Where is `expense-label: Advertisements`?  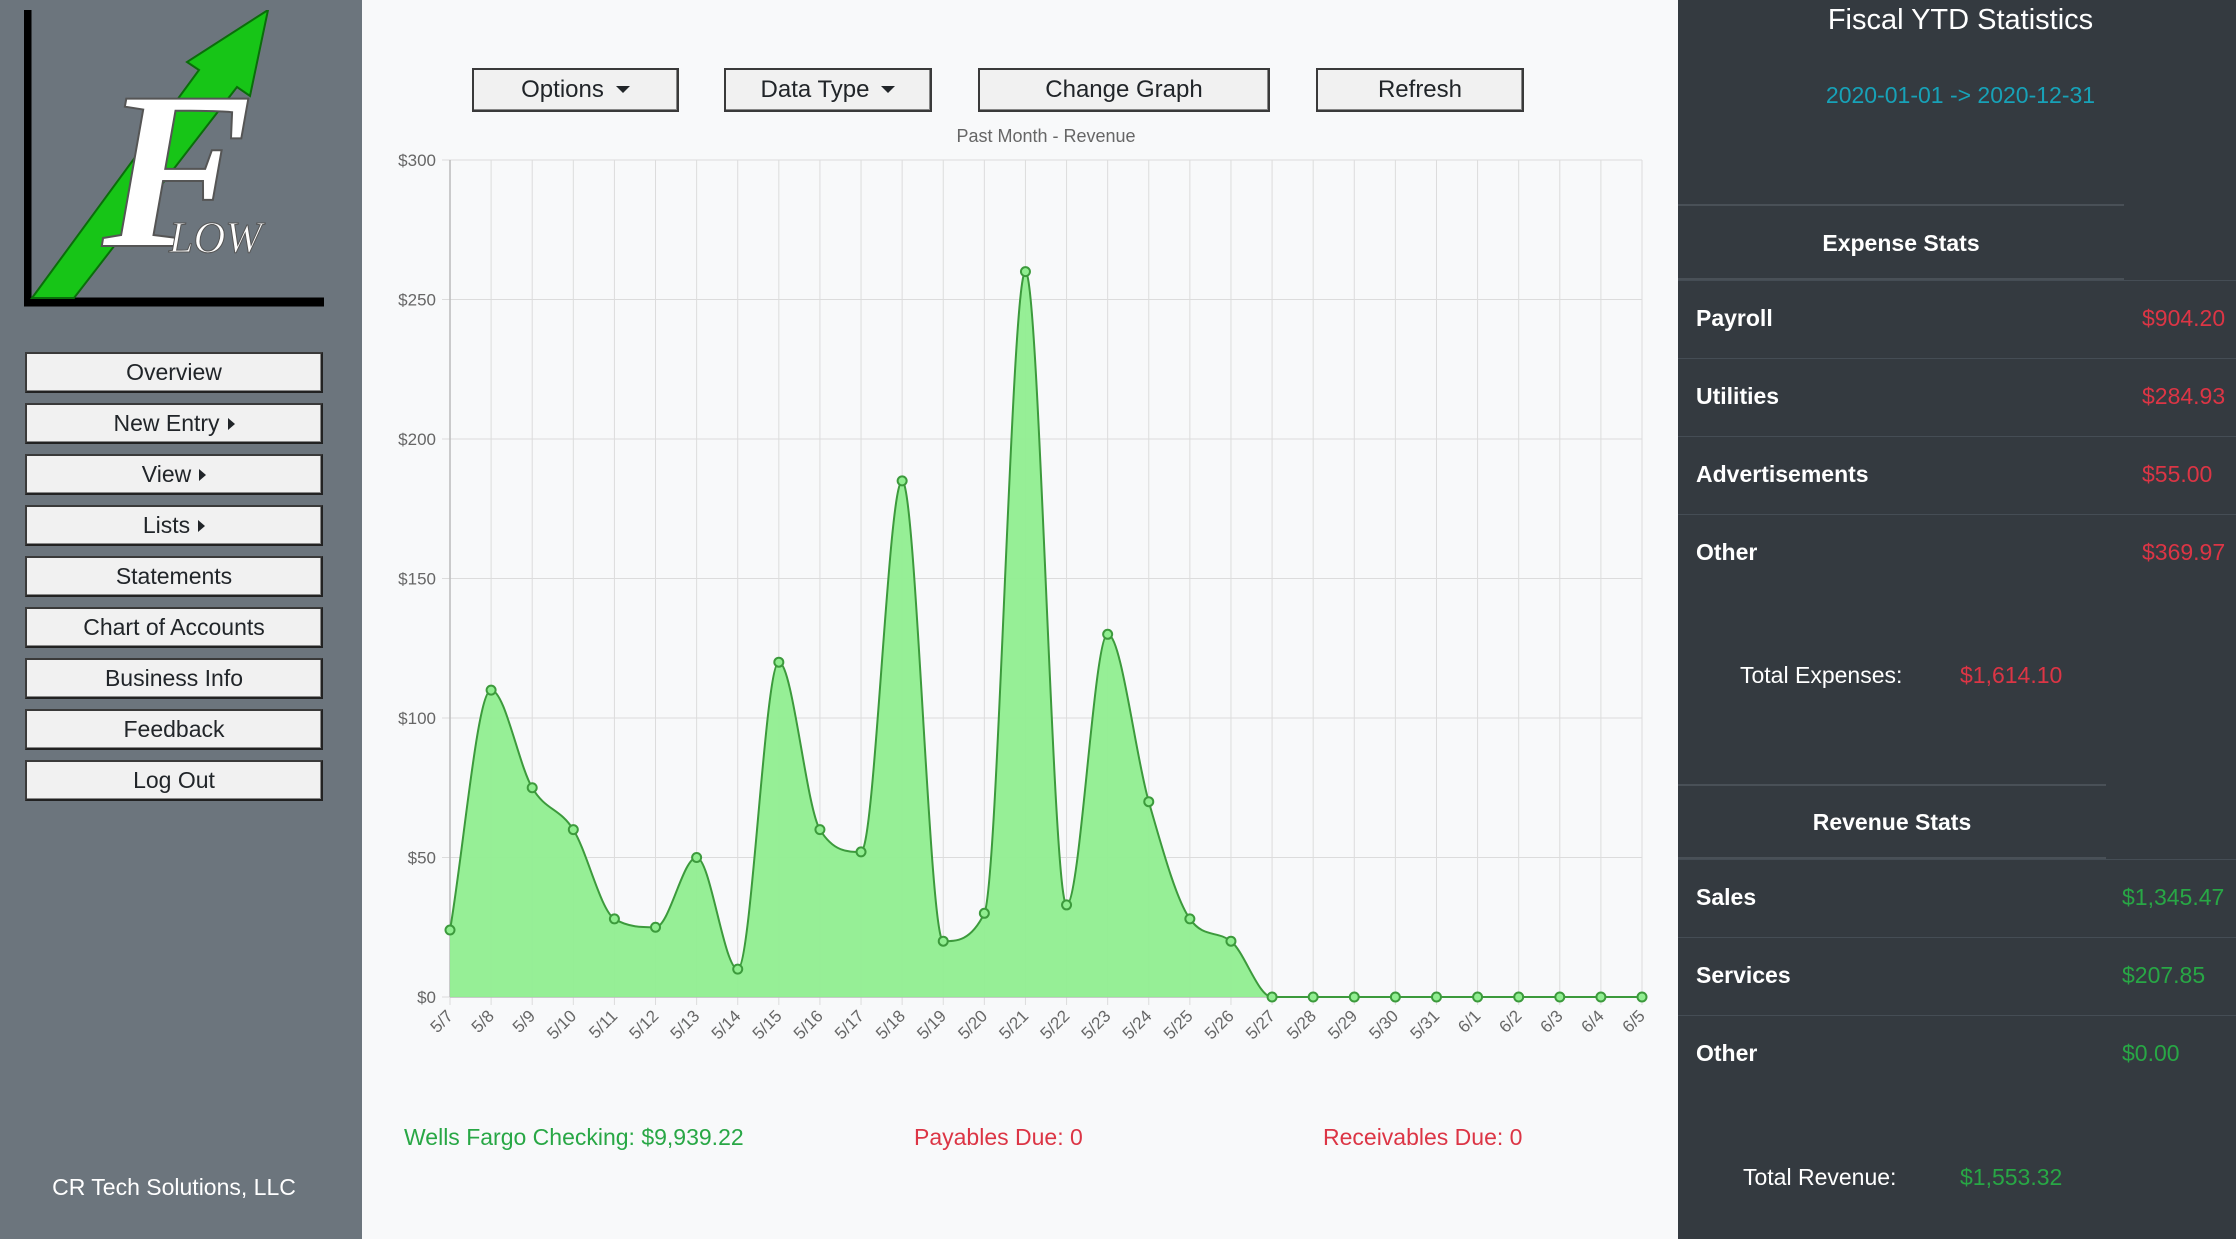
expense-label: Advertisements is located at coordinates (1782, 474).